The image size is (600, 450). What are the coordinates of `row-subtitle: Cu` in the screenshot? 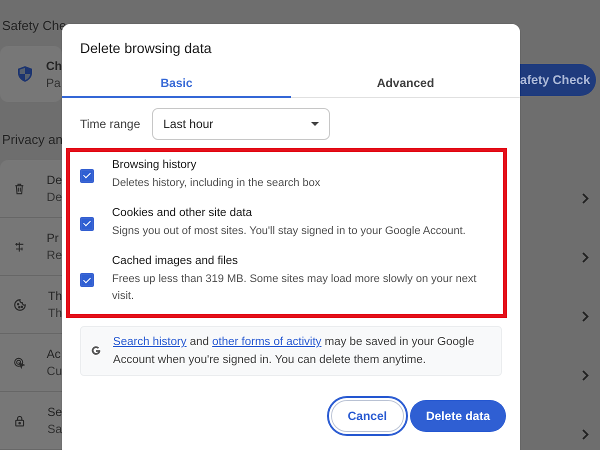 It's located at (54, 371).